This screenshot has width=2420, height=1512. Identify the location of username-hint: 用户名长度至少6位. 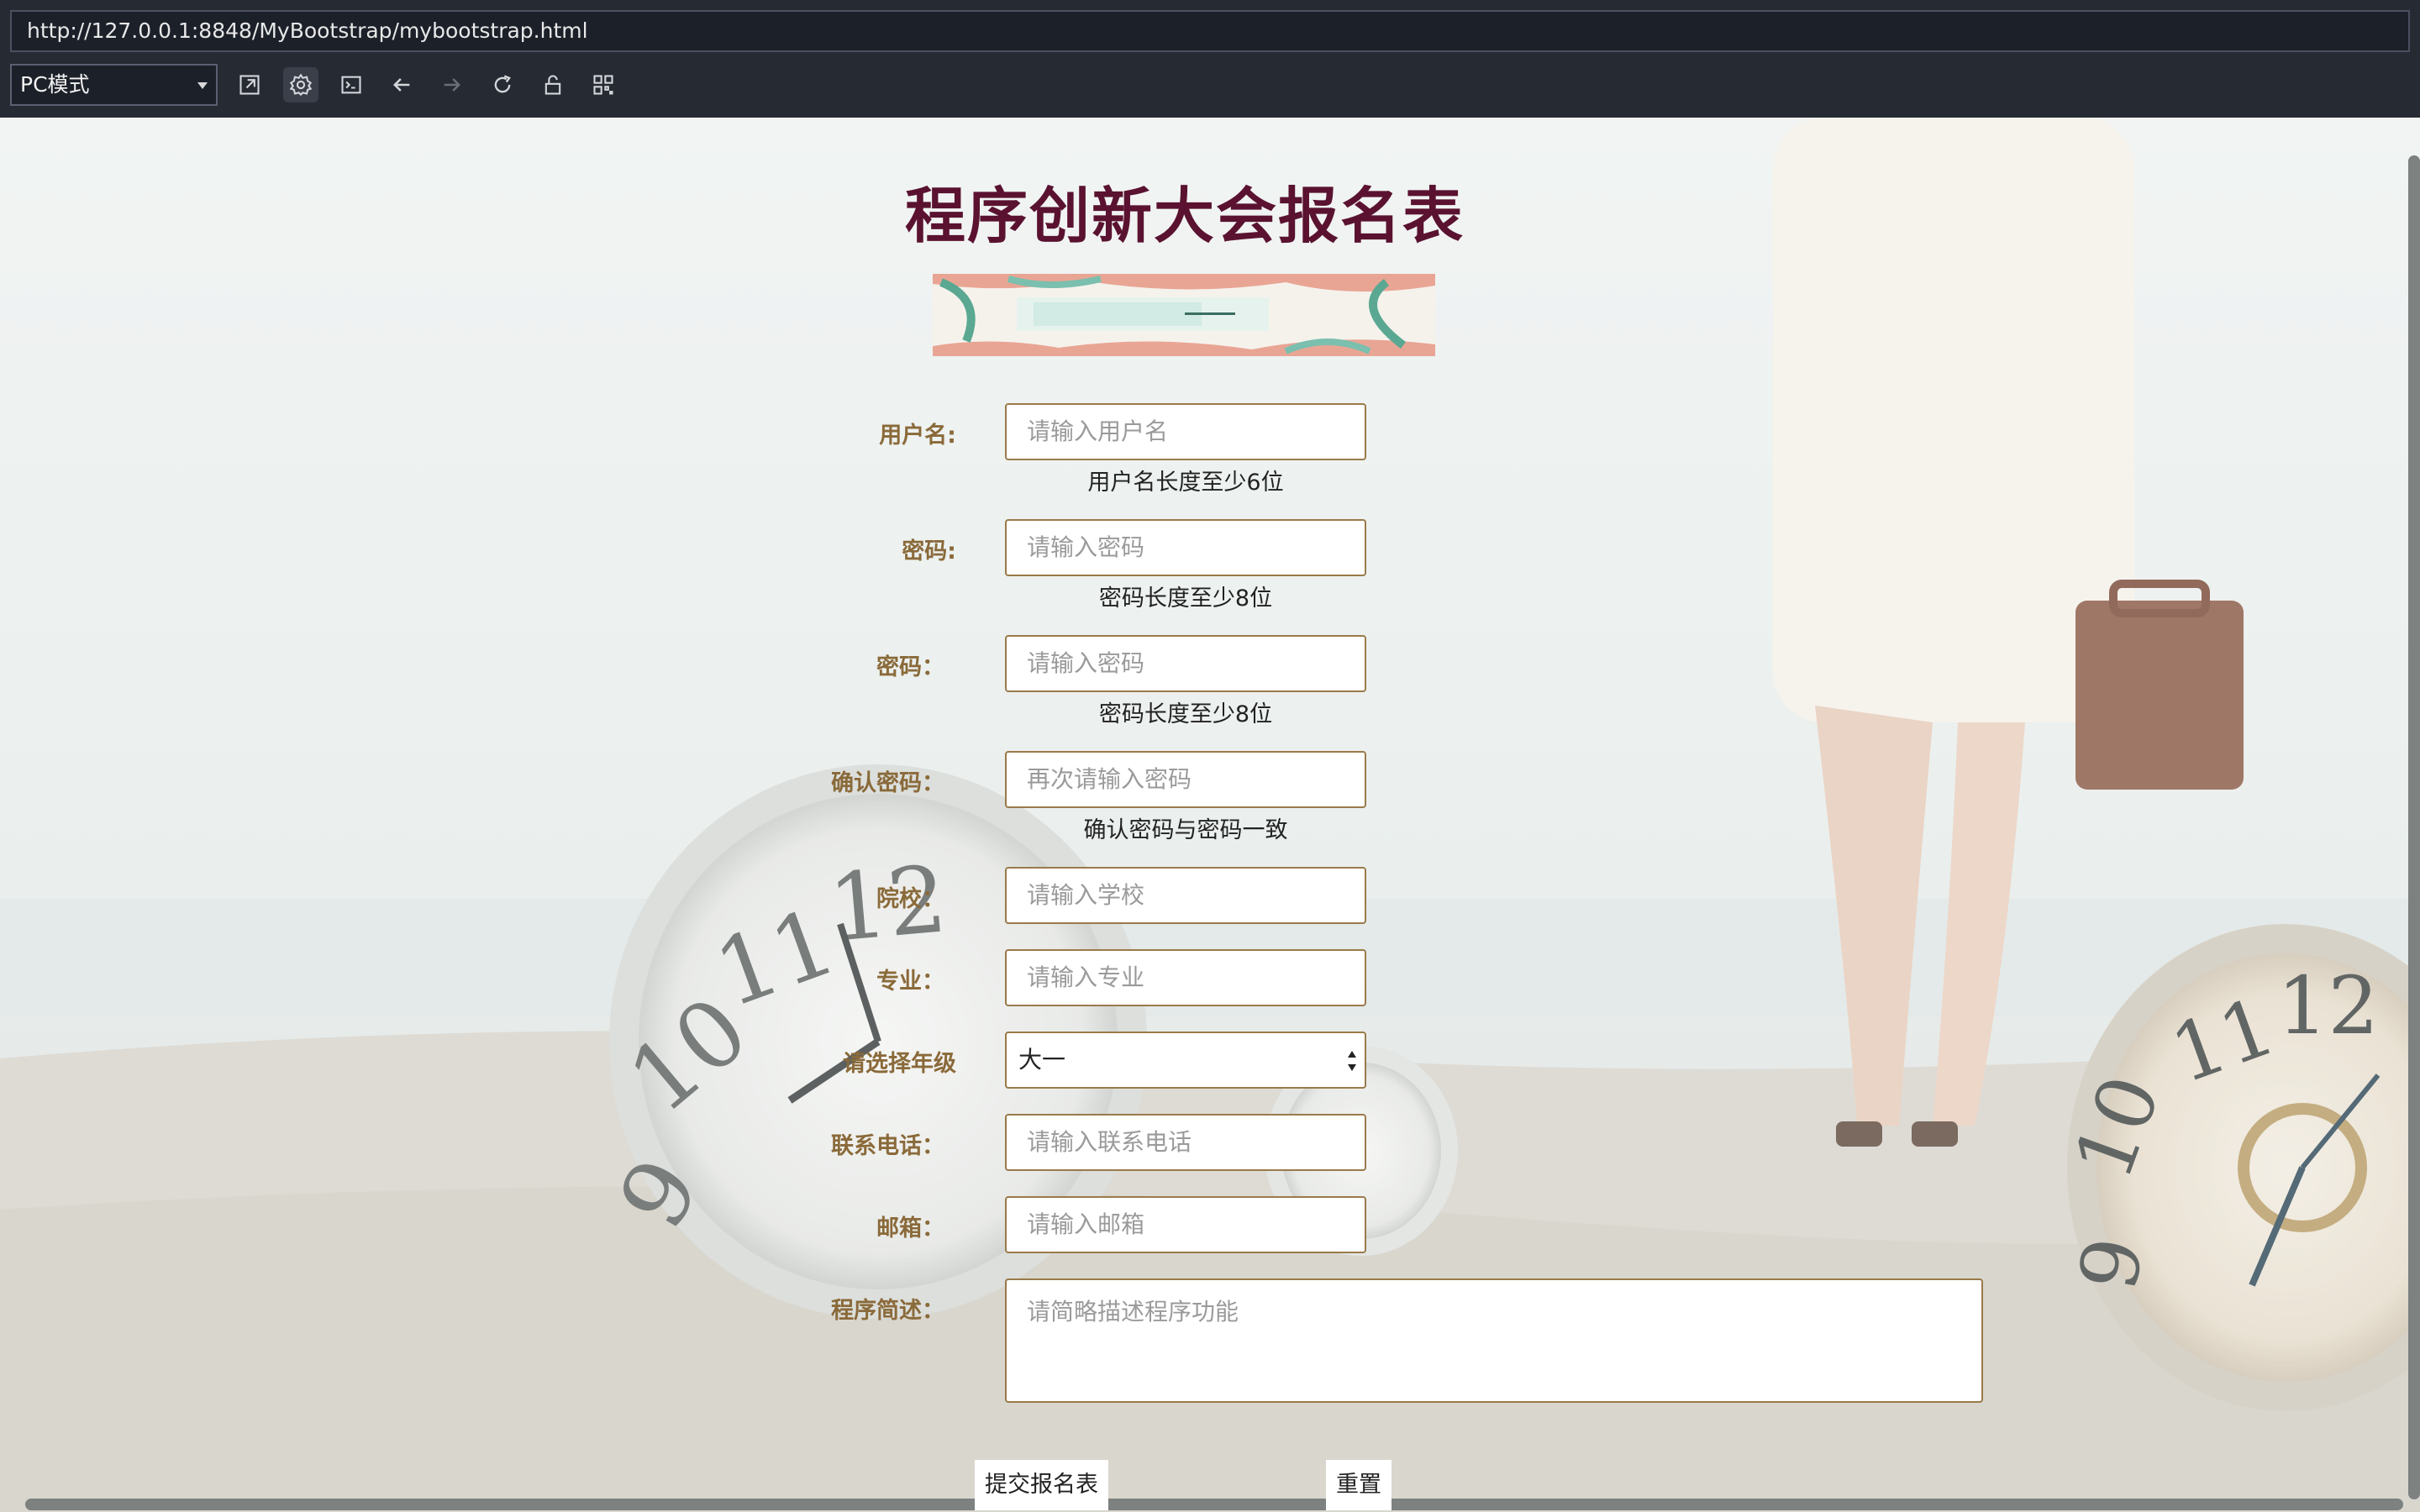
(1185, 483).